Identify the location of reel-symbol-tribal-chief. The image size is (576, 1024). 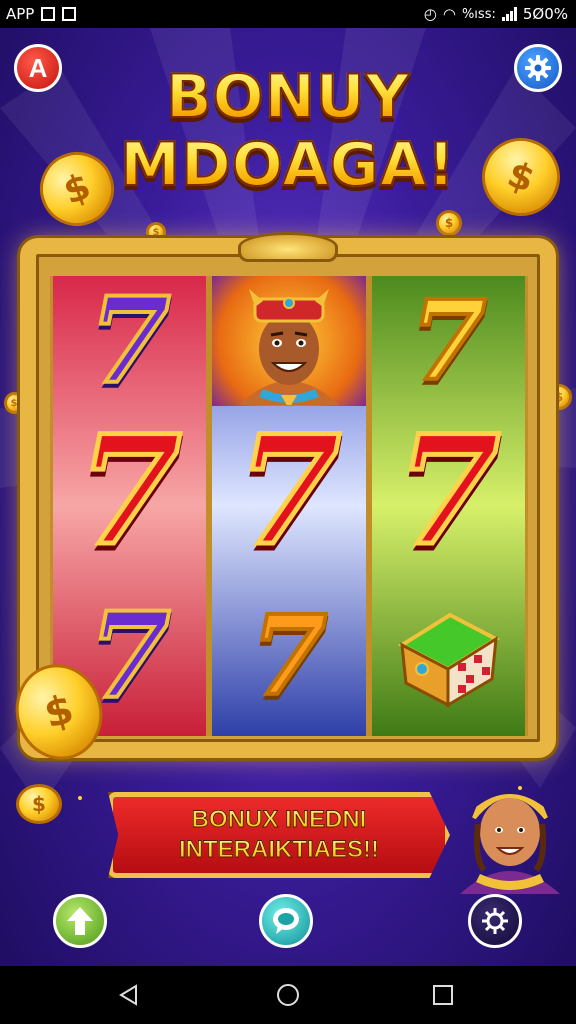
(289, 341).